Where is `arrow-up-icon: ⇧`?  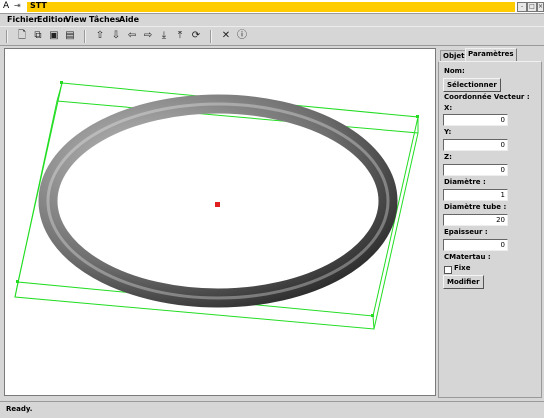
arrow-up-icon: ⇧ is located at coordinates (100, 36).